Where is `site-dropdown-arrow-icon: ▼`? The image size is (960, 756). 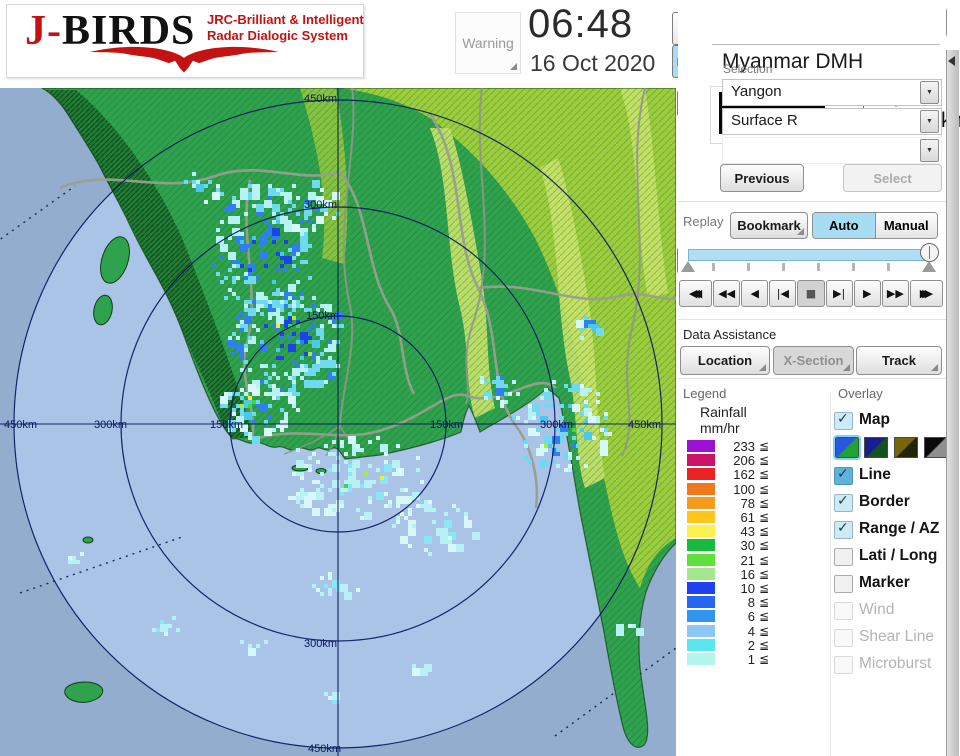
site-dropdown-arrow-icon: ▼ is located at coordinates (929, 92).